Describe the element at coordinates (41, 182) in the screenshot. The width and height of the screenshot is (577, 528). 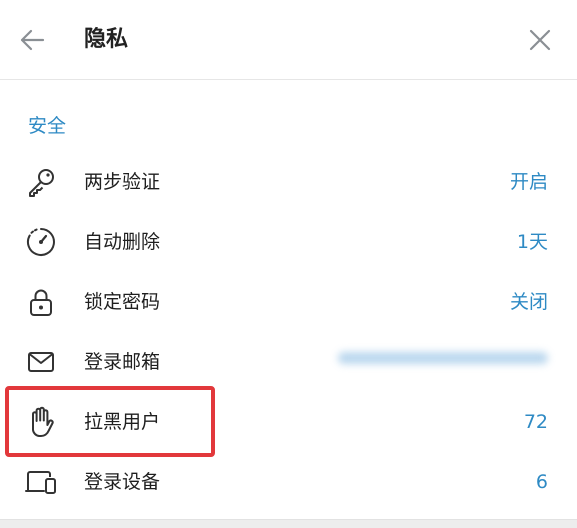
I see `key-icon` at that location.